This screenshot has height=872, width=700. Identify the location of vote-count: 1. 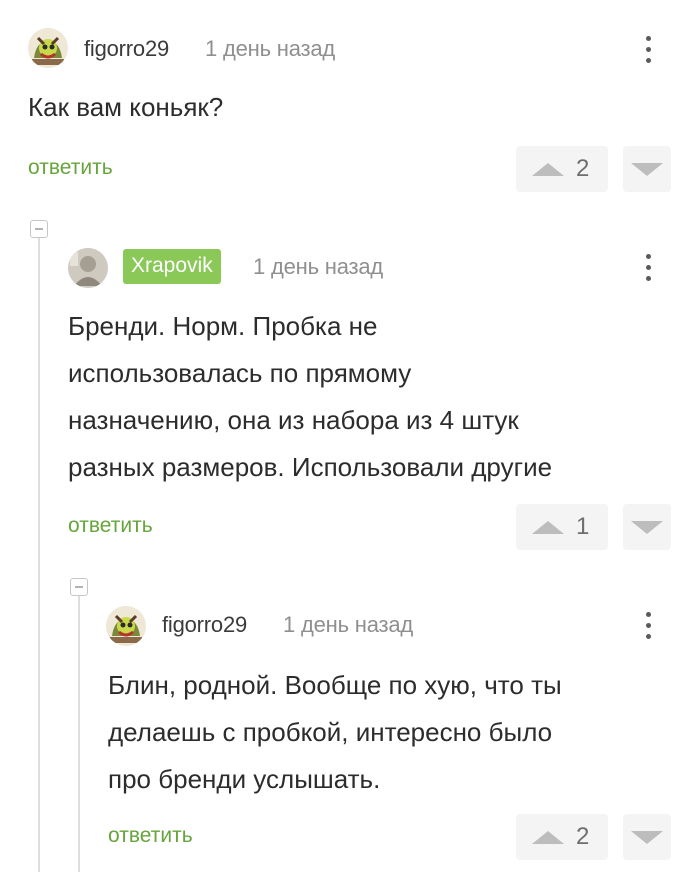
(583, 526).